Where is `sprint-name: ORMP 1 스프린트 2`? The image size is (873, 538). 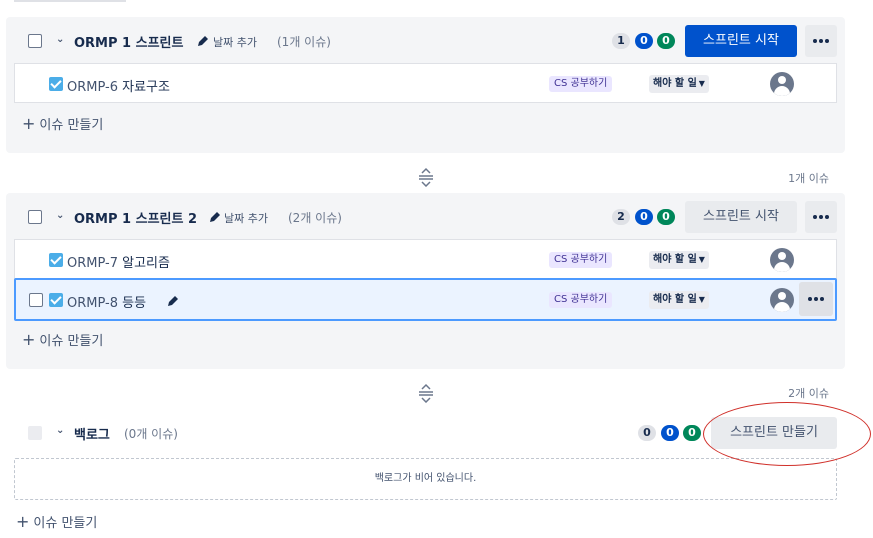
sprint-name: ORMP 1 스프린트 2 is located at coordinates (136, 219).